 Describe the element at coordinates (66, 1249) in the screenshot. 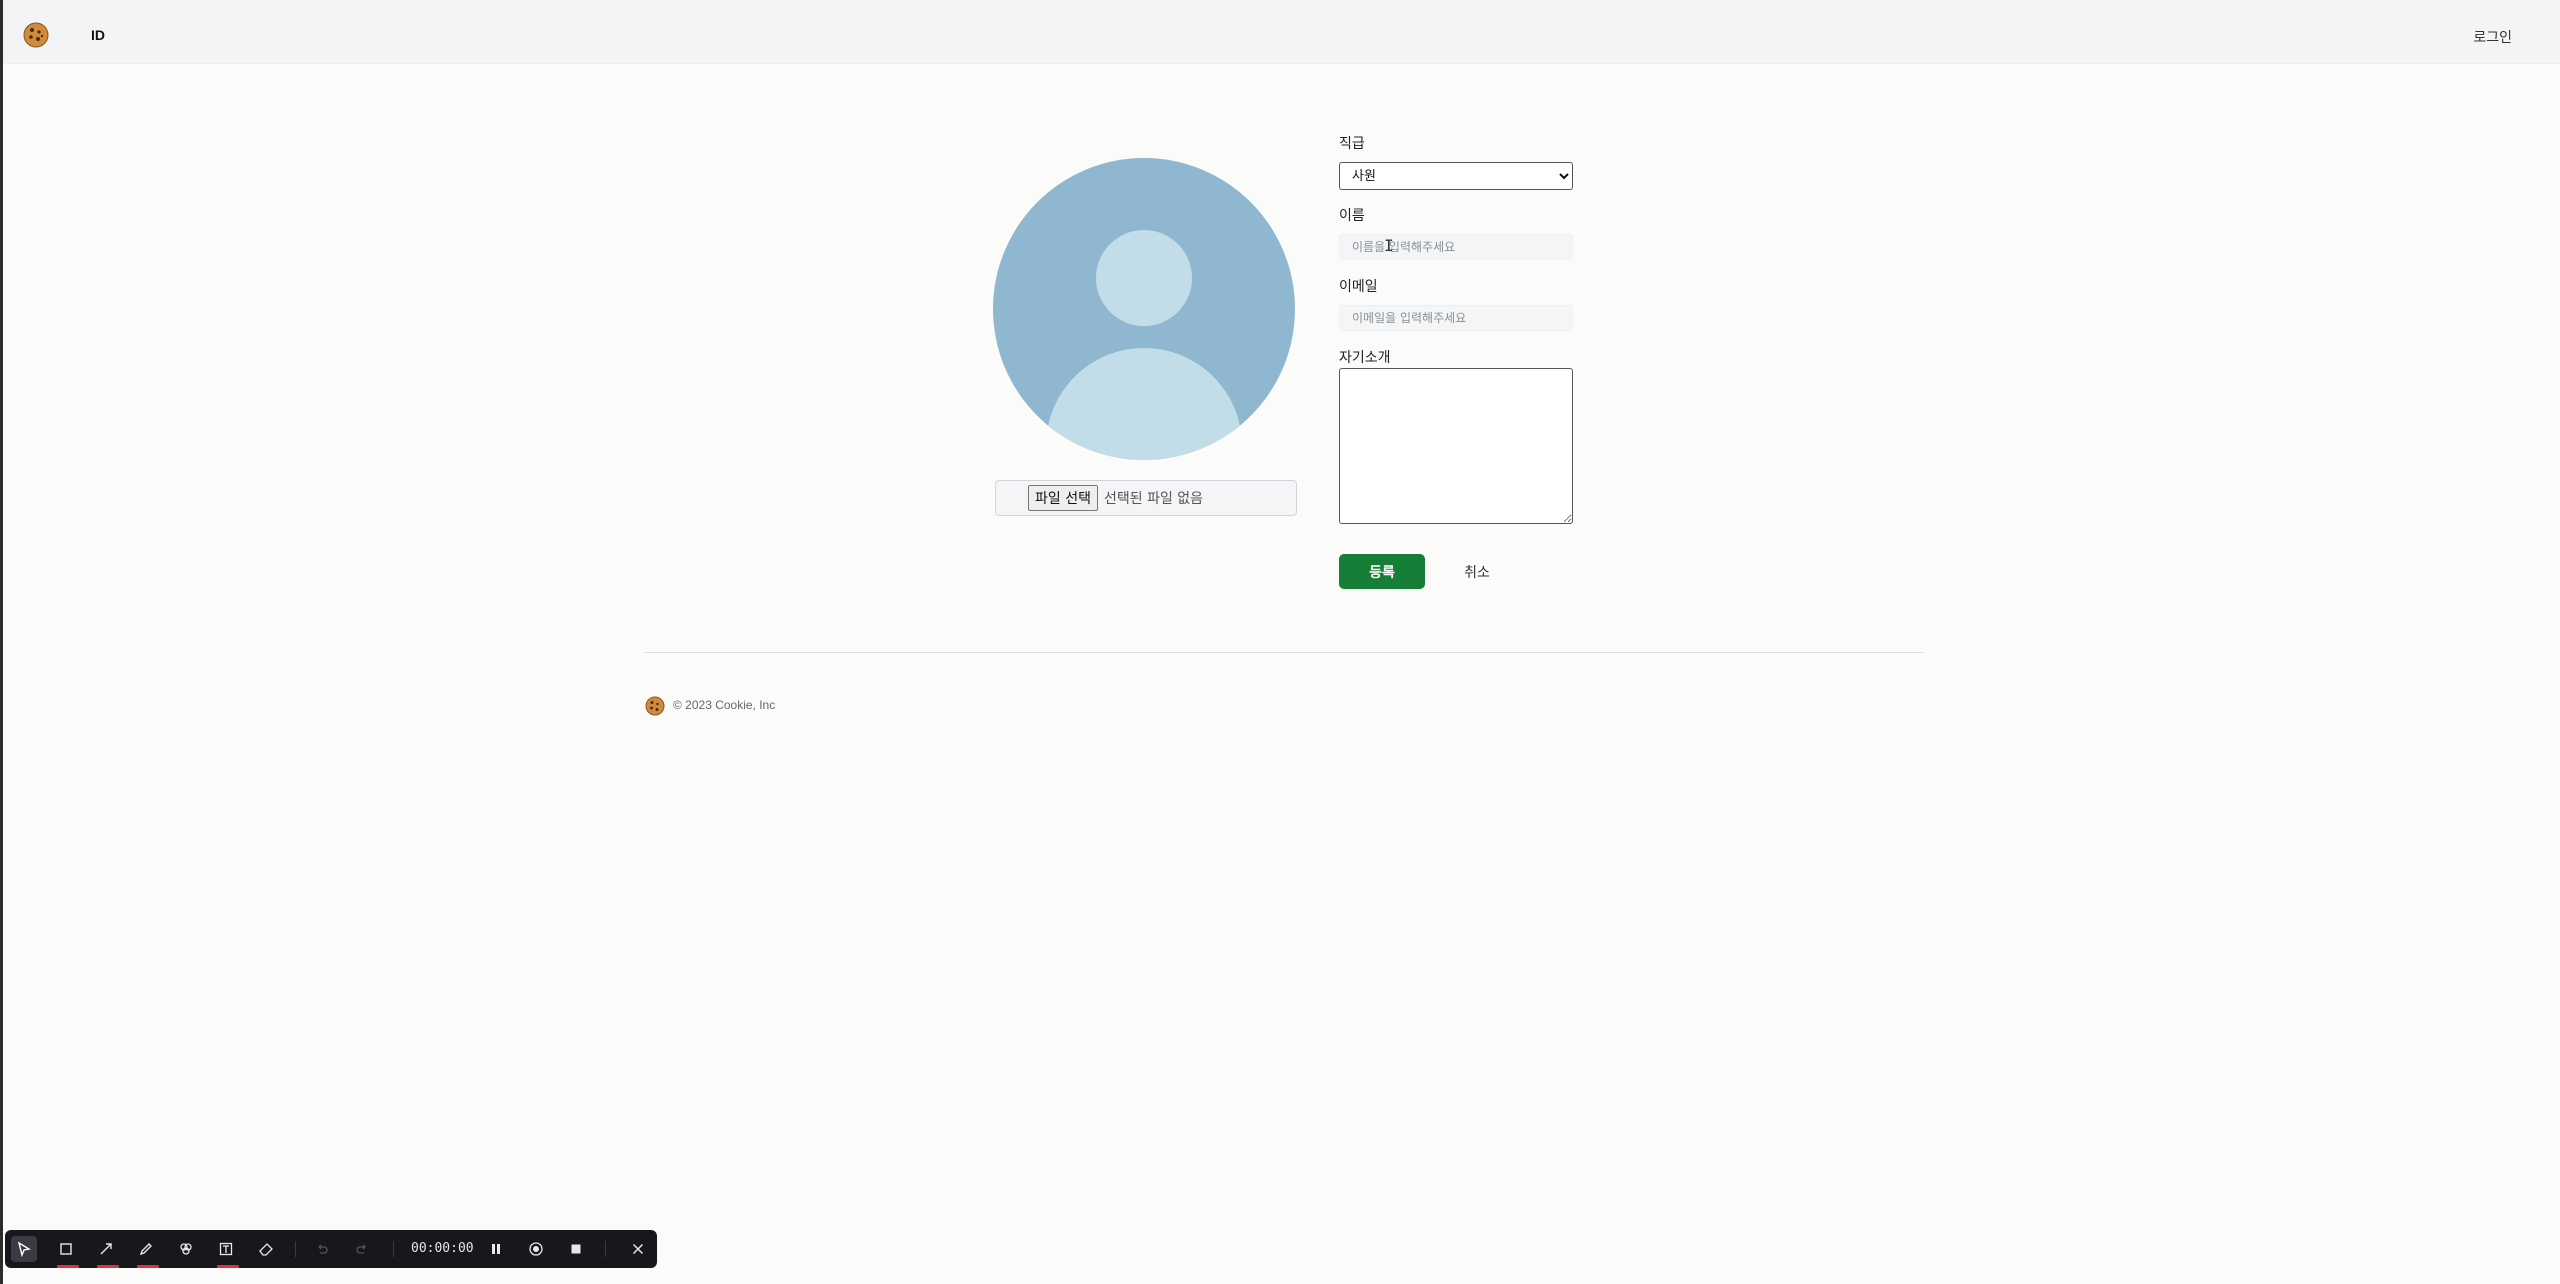

I see `rectangle-icon` at that location.